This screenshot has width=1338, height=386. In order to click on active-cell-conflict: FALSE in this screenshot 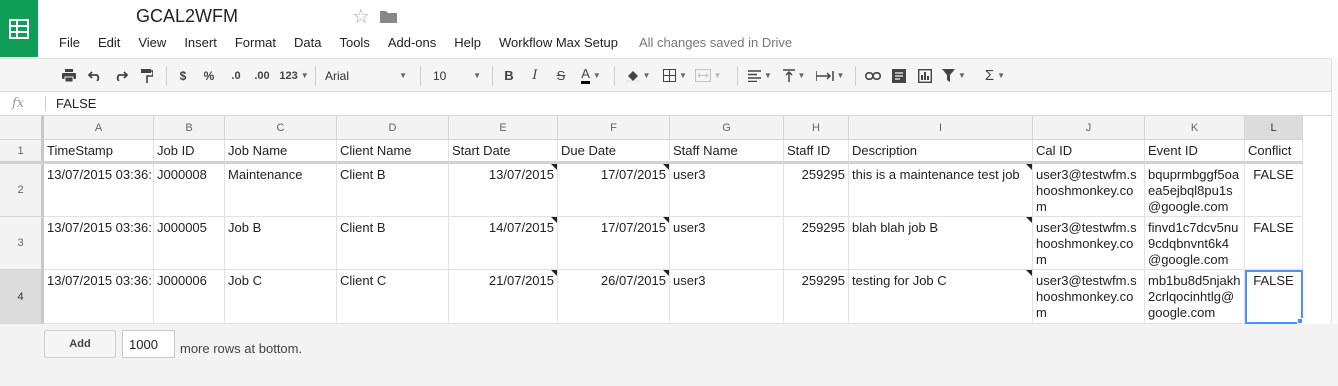, I will do `click(1274, 297)`.